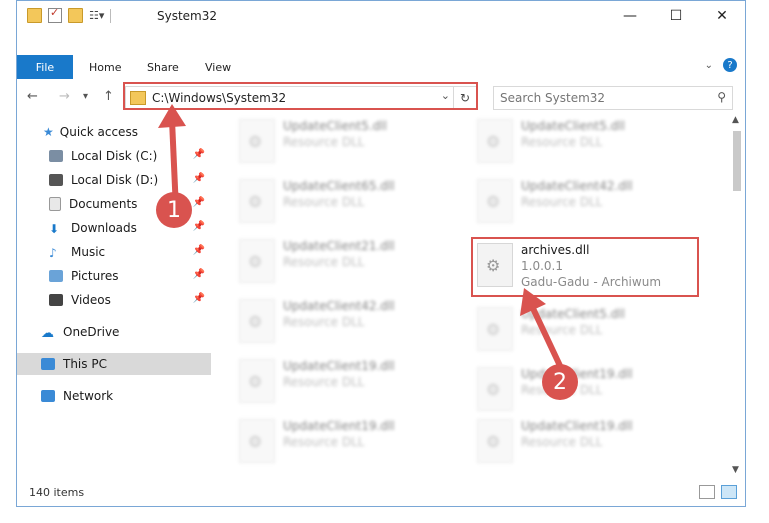  I want to click on search-box: ⚲, so click(613, 98).